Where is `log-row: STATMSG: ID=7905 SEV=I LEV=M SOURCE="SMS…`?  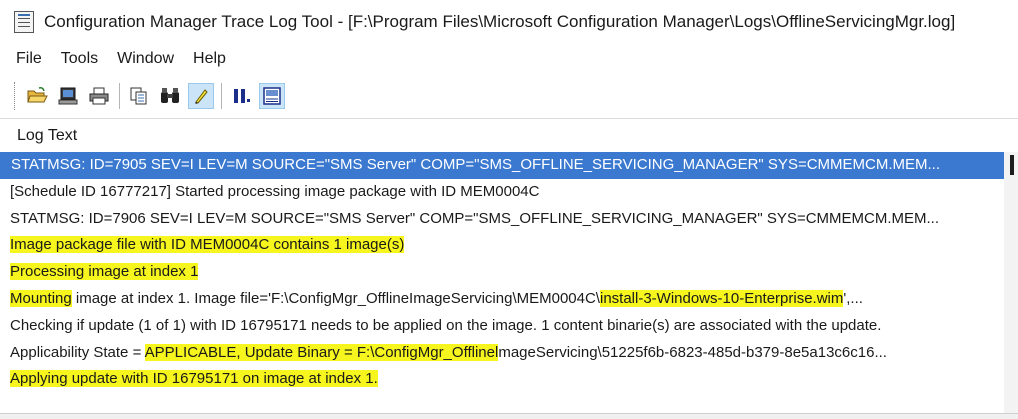 log-row: STATMSG: ID=7905 SEV=I LEV=M SOURCE="SMS… is located at coordinates (502, 165).